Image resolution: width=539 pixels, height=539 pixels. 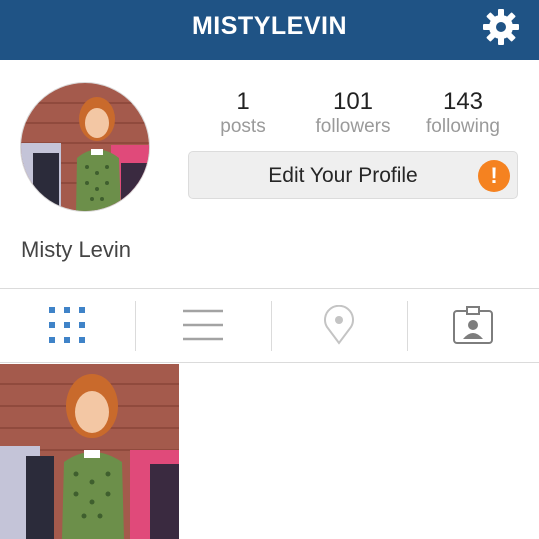 I want to click on username-title: MISTYLEVIN, so click(x=269, y=26).